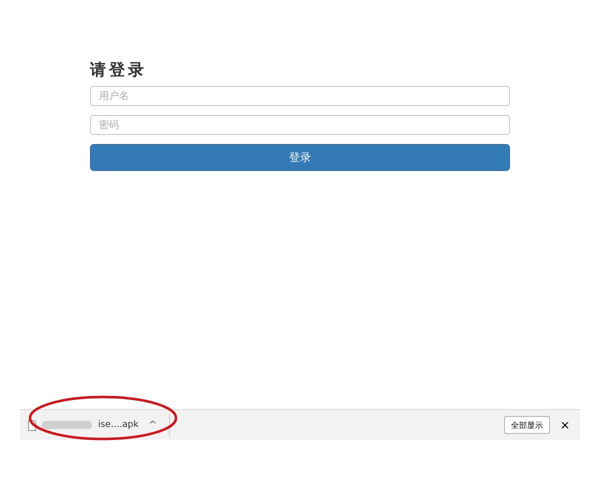 Image resolution: width=600 pixels, height=480 pixels. I want to click on close-button: ×, so click(565, 425).